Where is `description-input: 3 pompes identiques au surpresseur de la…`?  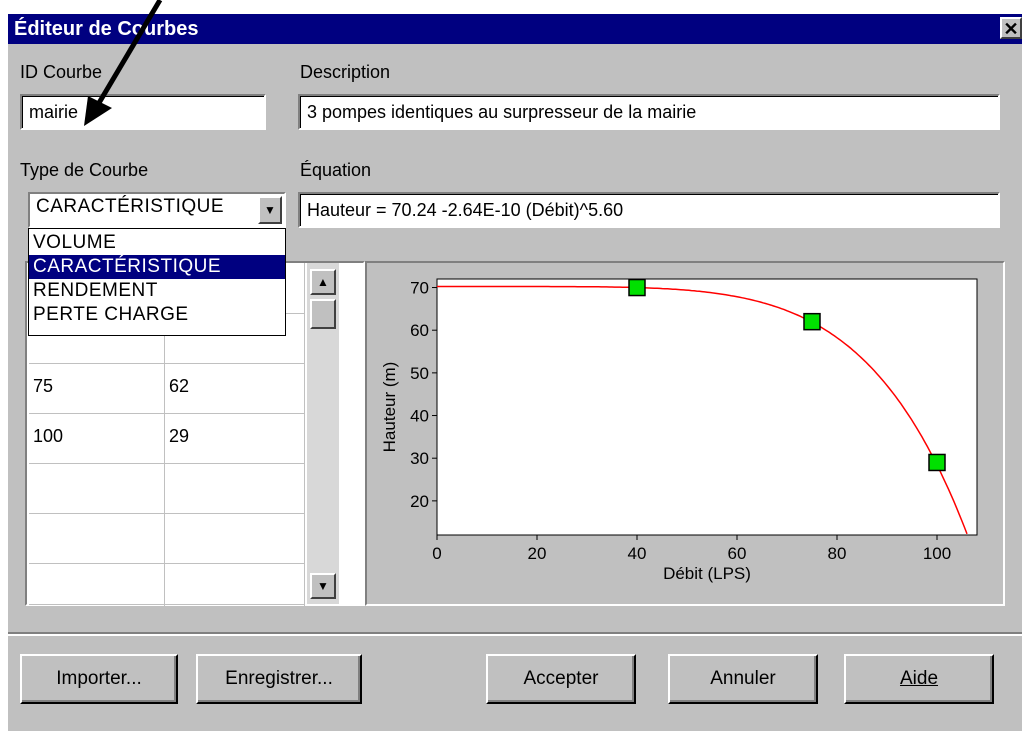 description-input: 3 pompes identiques au surpresseur de la… is located at coordinates (649, 112).